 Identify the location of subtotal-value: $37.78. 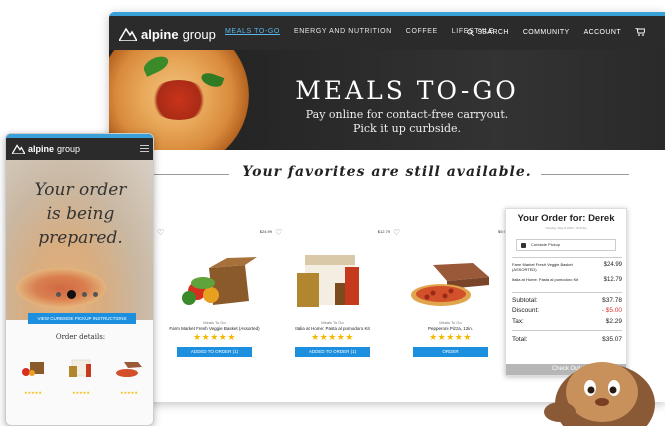
(612, 300).